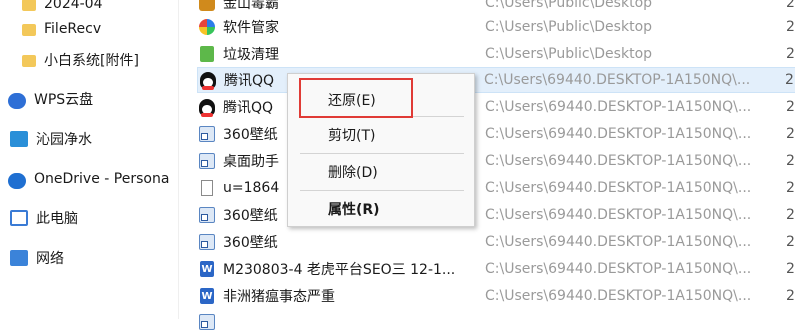  I want to click on menu-item-cut: 剪切(T), so click(381, 135).